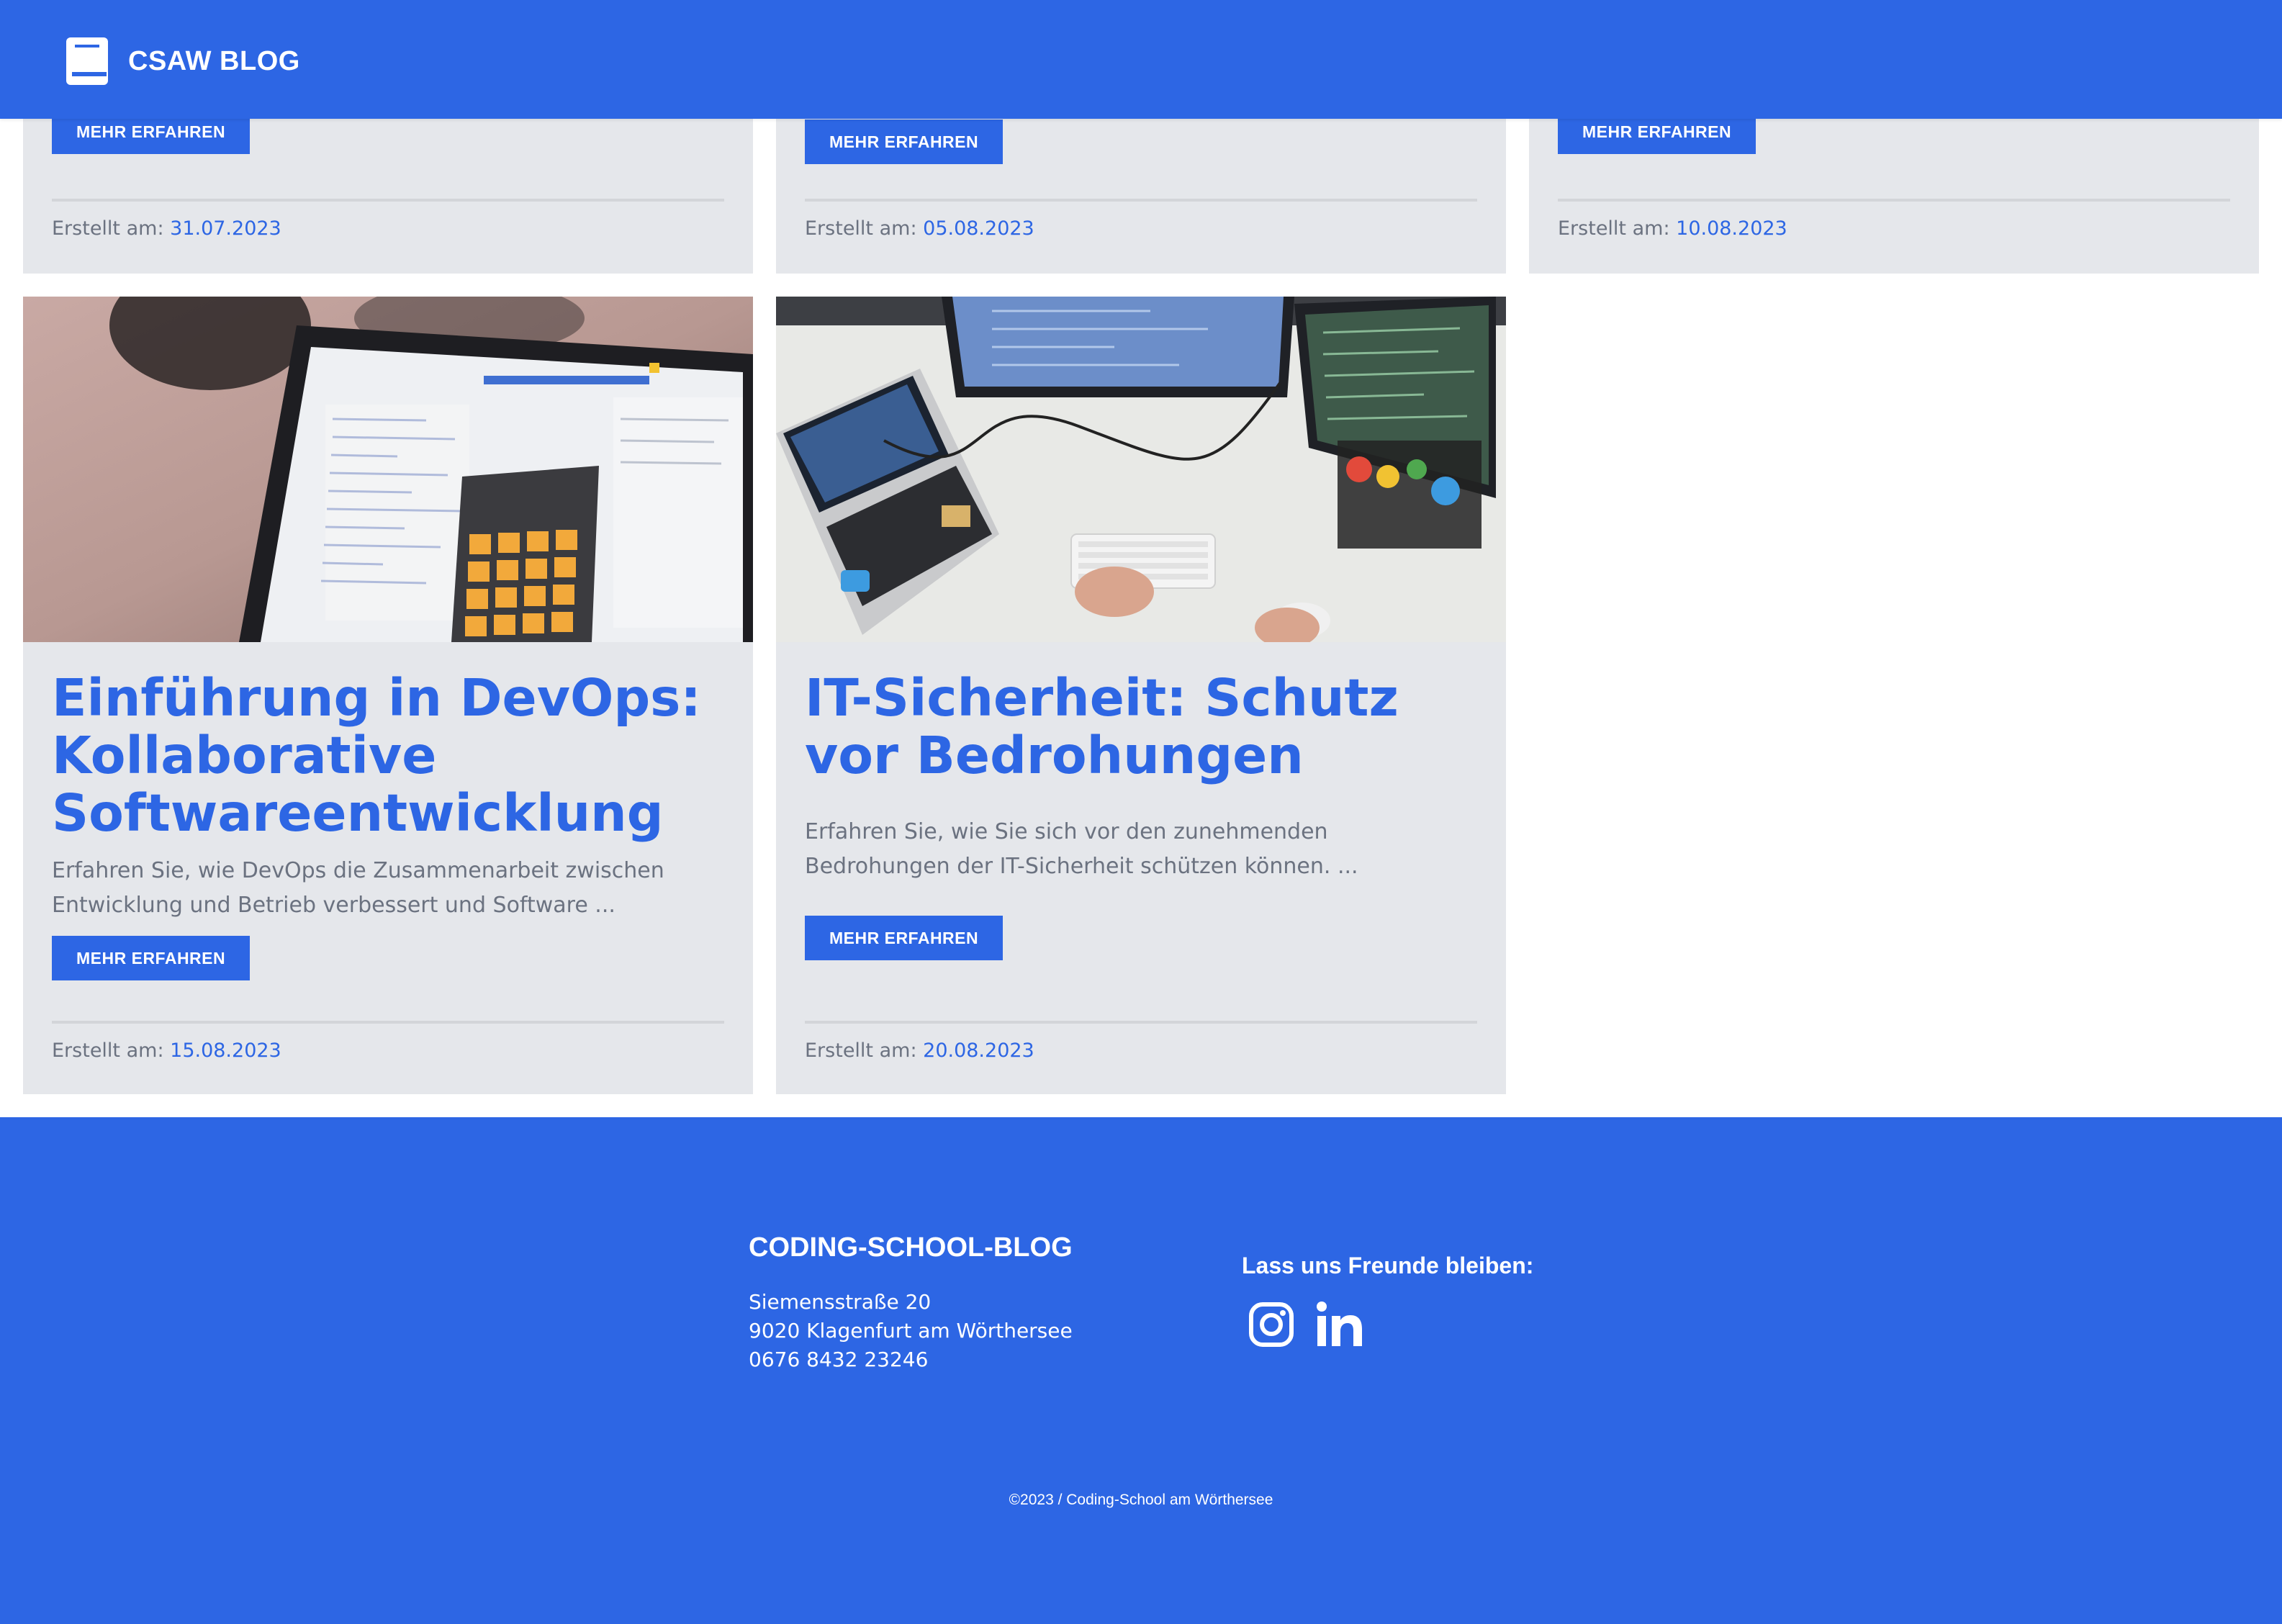 The width and height of the screenshot is (2282, 1624). I want to click on social-heading: Lass uns Freunde bleiben:, so click(1388, 1265).